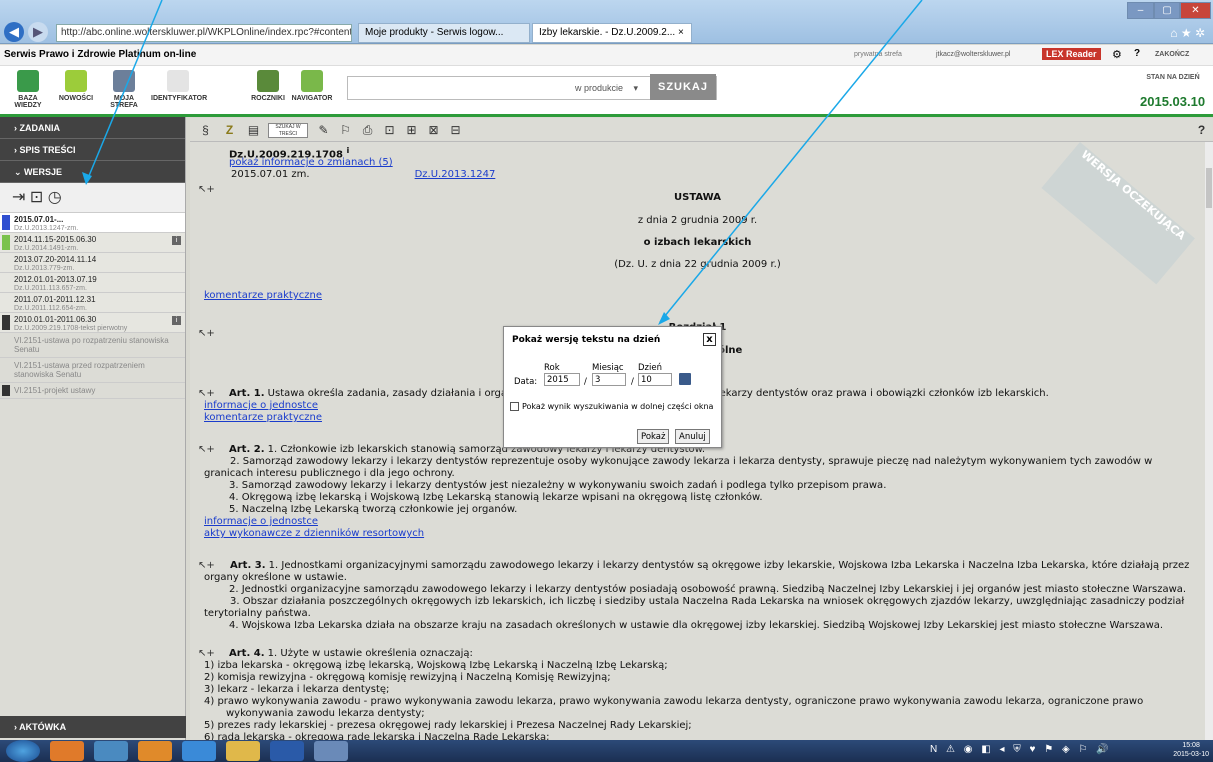 The image size is (1213, 762). Describe the element at coordinates (199, 751) in the screenshot. I see `internet-explorer-icon` at that location.